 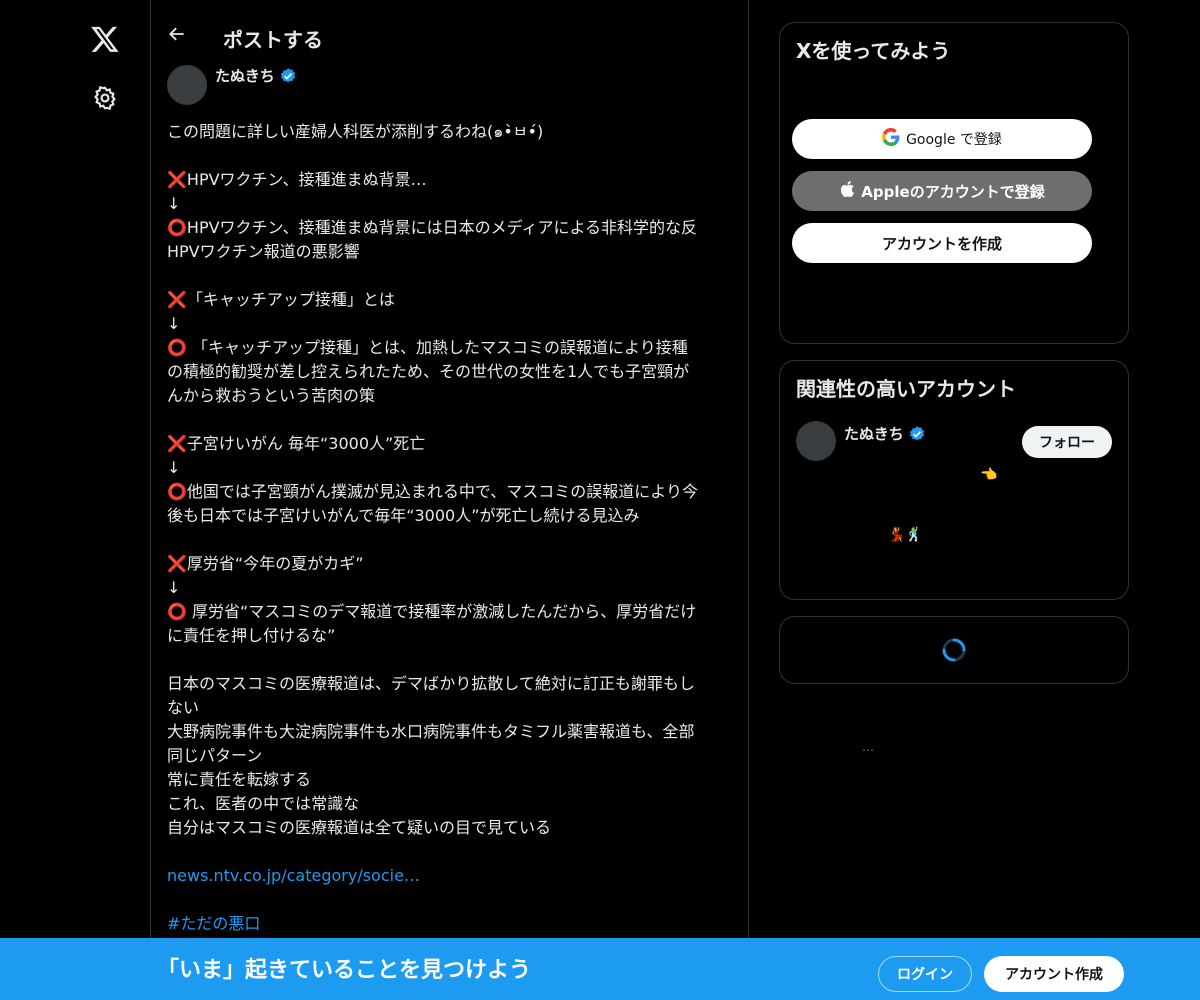 I want to click on post-text-line: 自分はマスコミの医療報道は全て疑いの目で見ている, so click(x=359, y=827).